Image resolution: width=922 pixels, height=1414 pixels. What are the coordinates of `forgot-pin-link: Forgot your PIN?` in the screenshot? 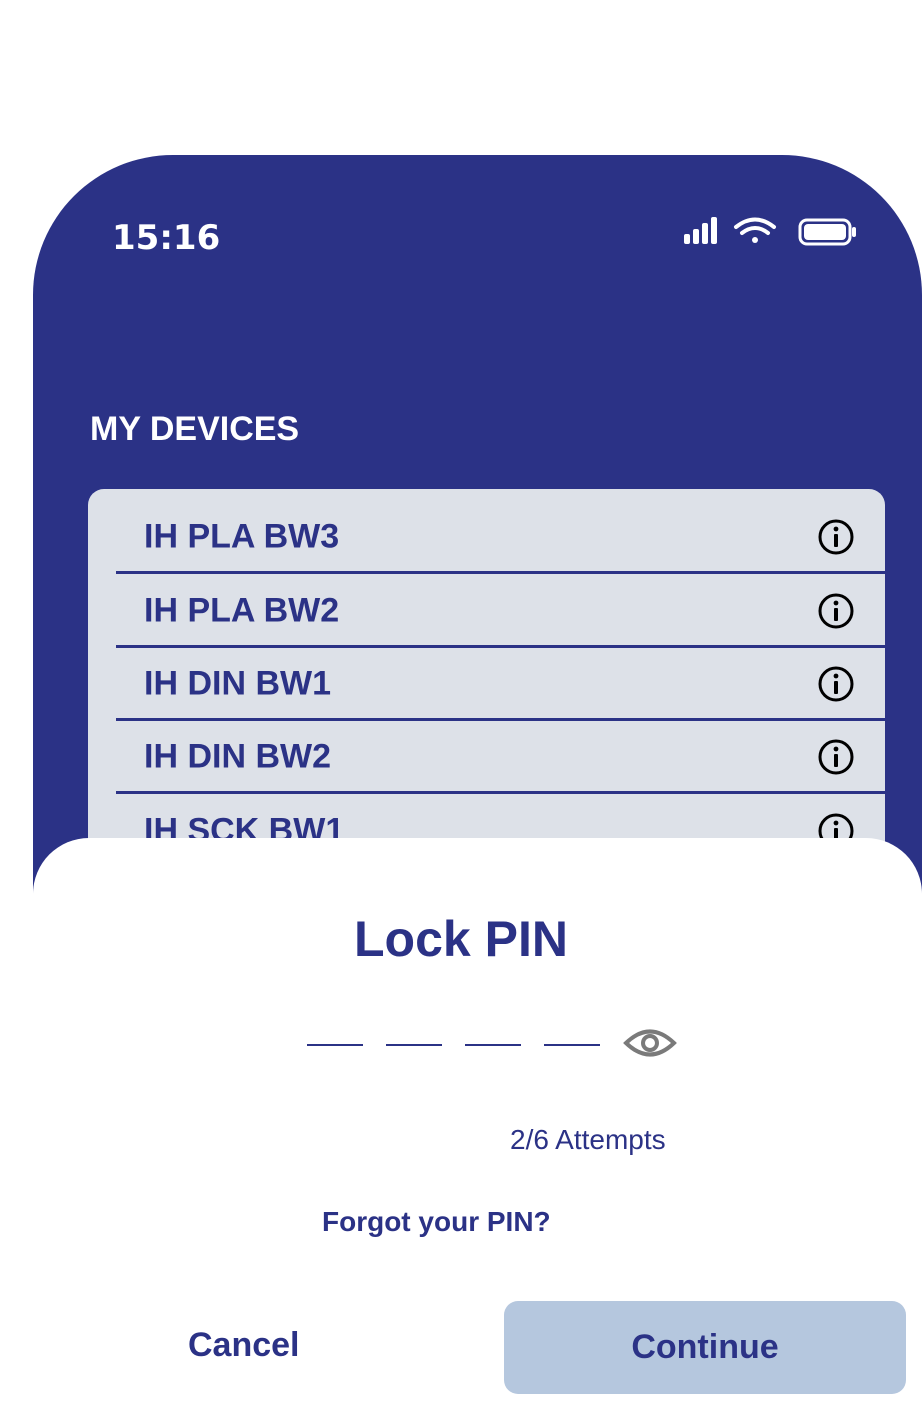 It's located at (436, 1222).